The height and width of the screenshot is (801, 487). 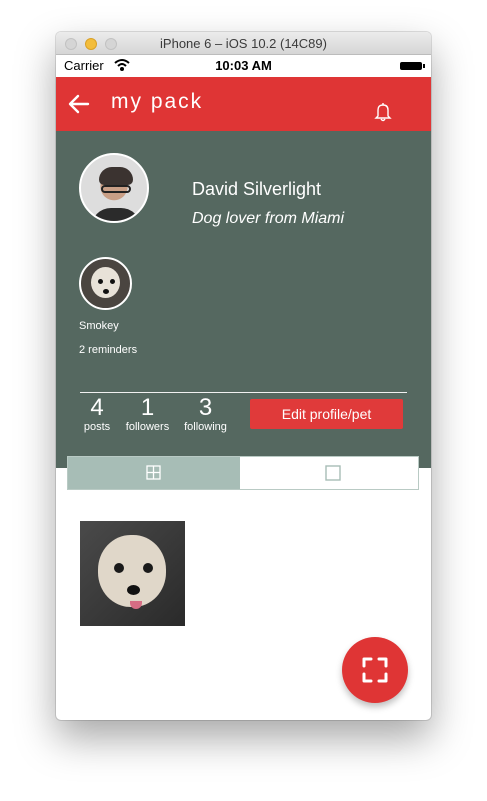 What do you see at coordinates (99, 326) in the screenshot?
I see `pet-name: Smokey` at bounding box center [99, 326].